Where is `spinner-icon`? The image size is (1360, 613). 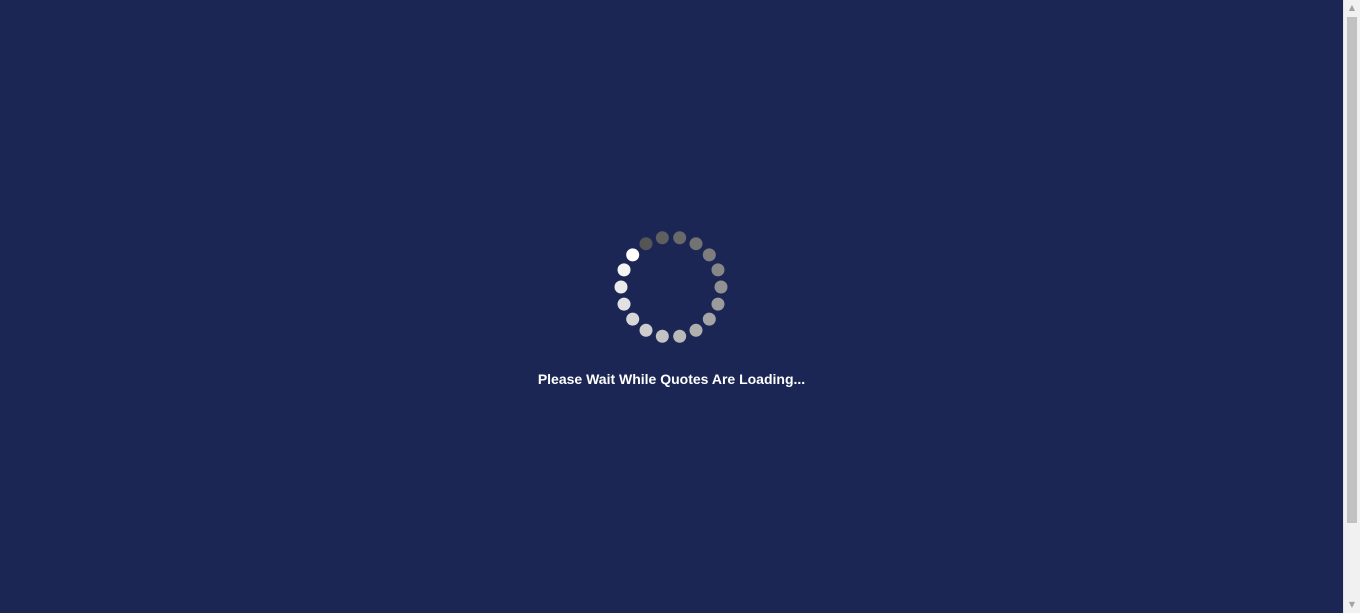
spinner-icon is located at coordinates (671, 287).